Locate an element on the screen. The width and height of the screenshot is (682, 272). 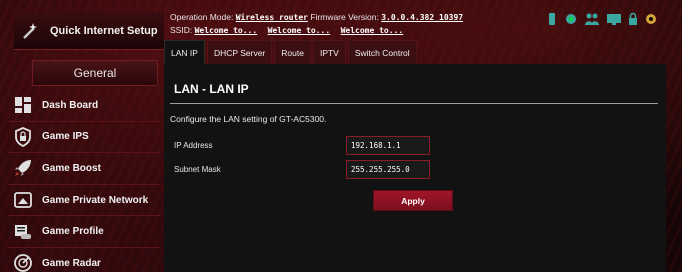
ip-address-input: 192.168.1.1 is located at coordinates (388, 145).